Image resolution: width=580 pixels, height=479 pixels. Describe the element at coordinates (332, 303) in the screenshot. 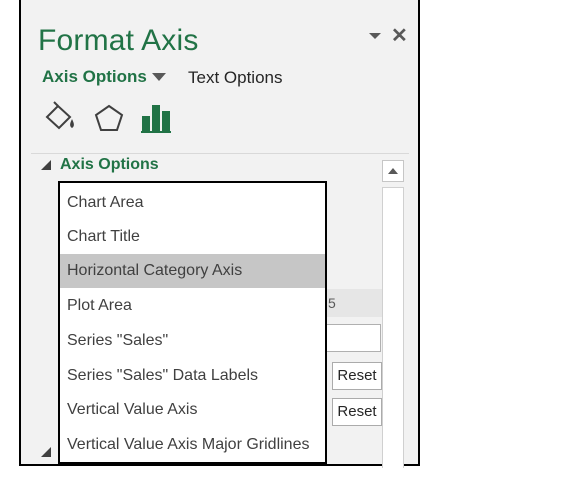

I see `axis-option-value: 5` at that location.